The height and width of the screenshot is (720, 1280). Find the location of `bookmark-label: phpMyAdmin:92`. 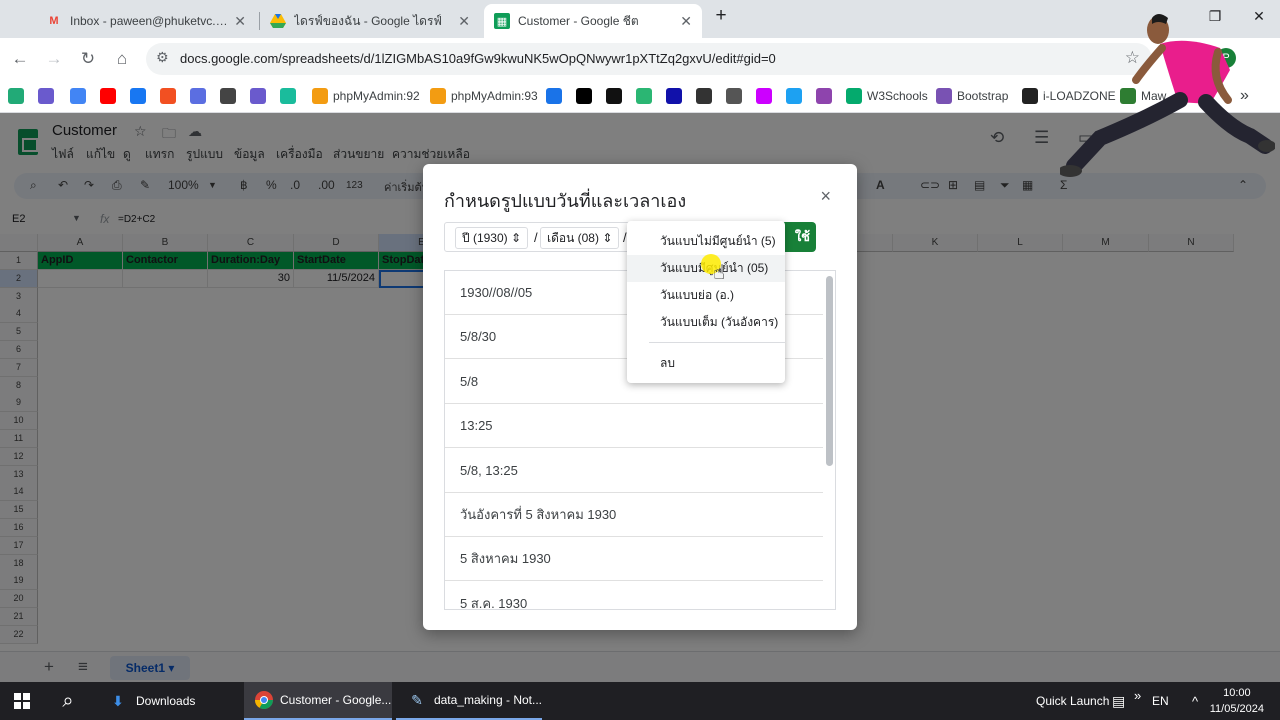

bookmark-label: phpMyAdmin:92 is located at coordinates (376, 96).